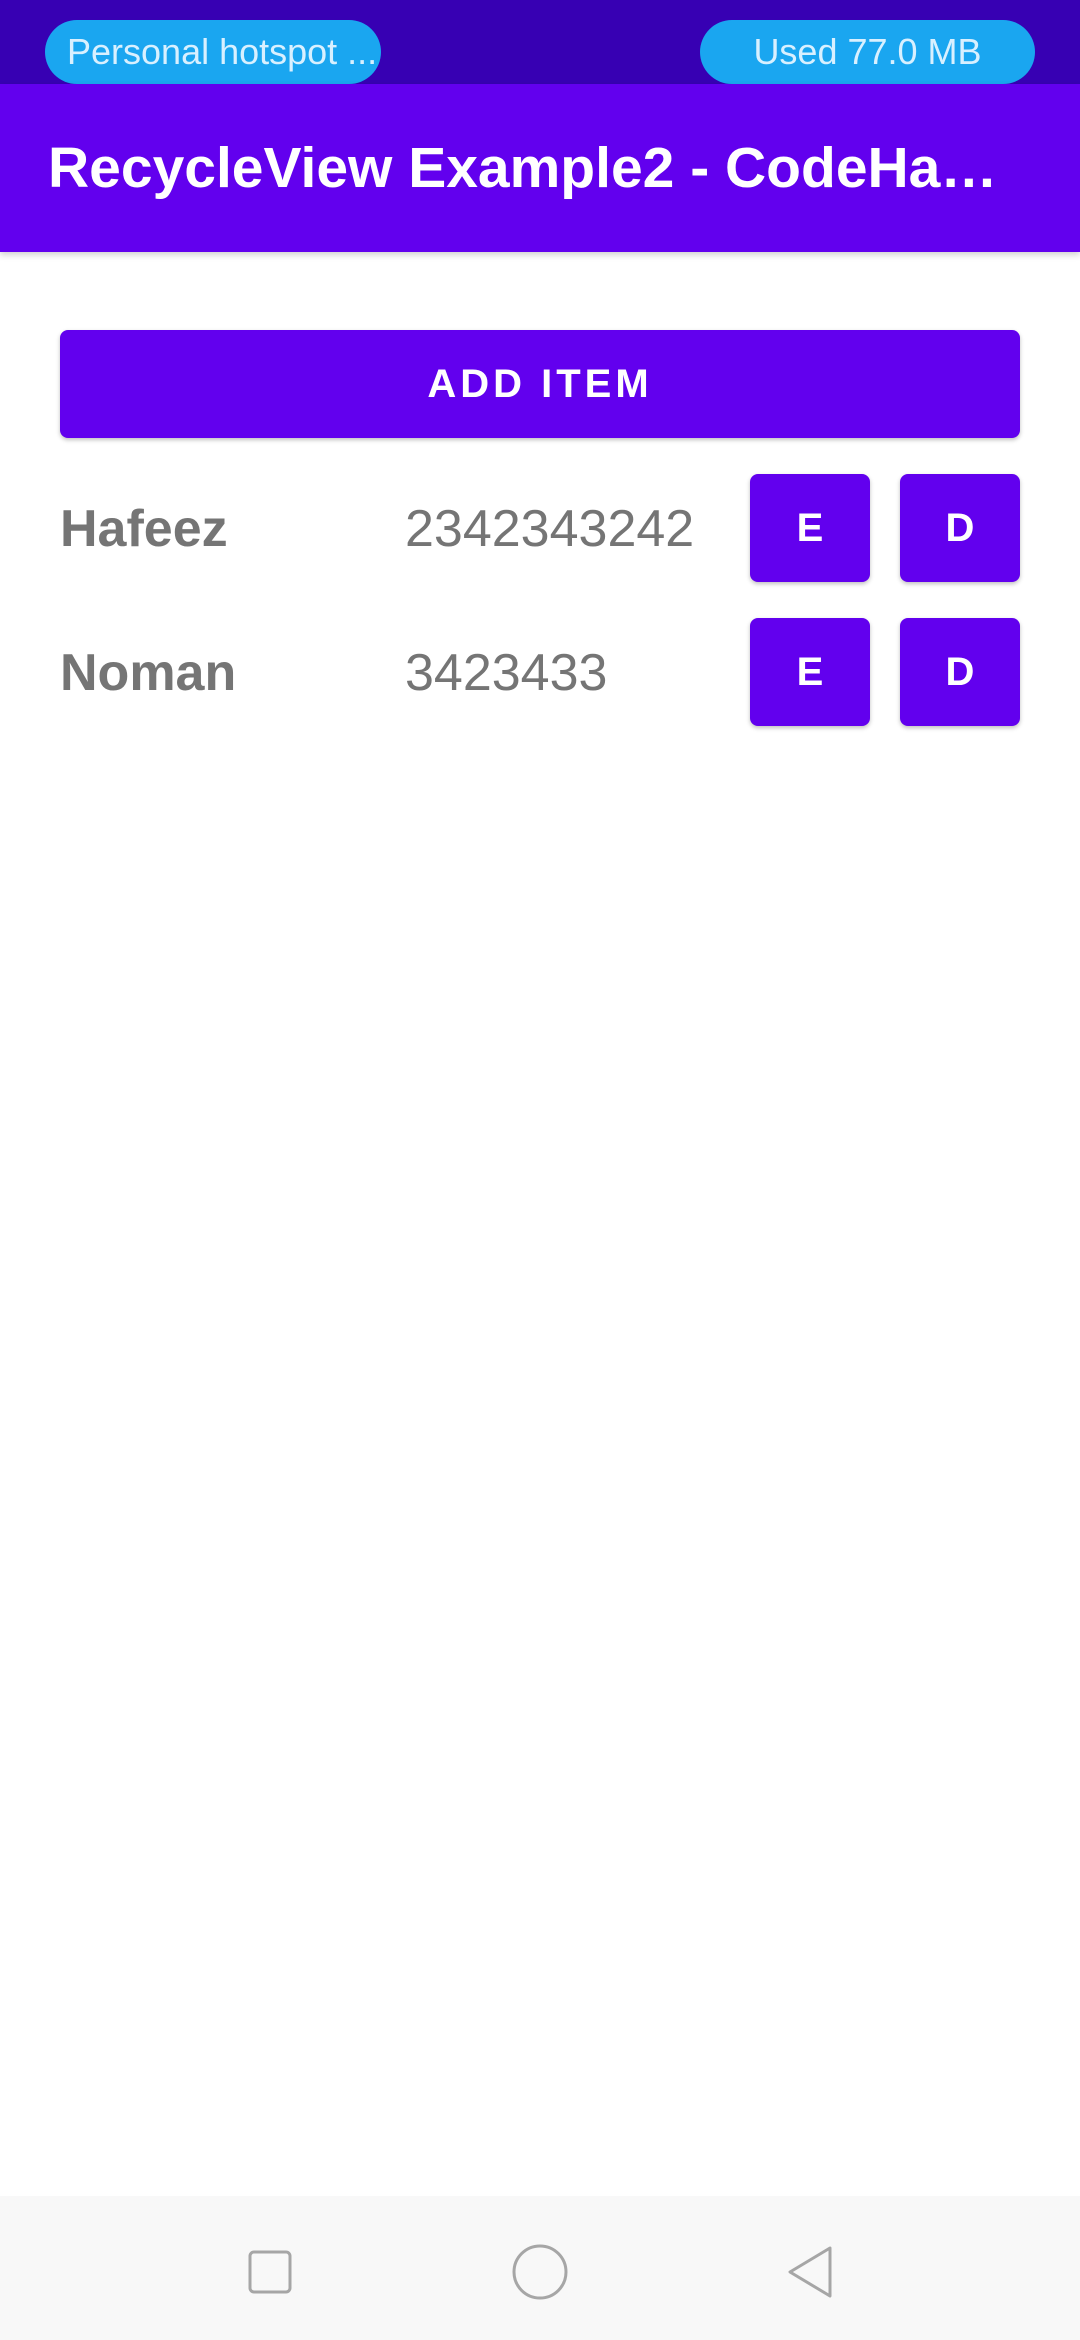 The height and width of the screenshot is (2340, 1080). What do you see at coordinates (144, 529) in the screenshot?
I see `item-name: Hafeez` at bounding box center [144, 529].